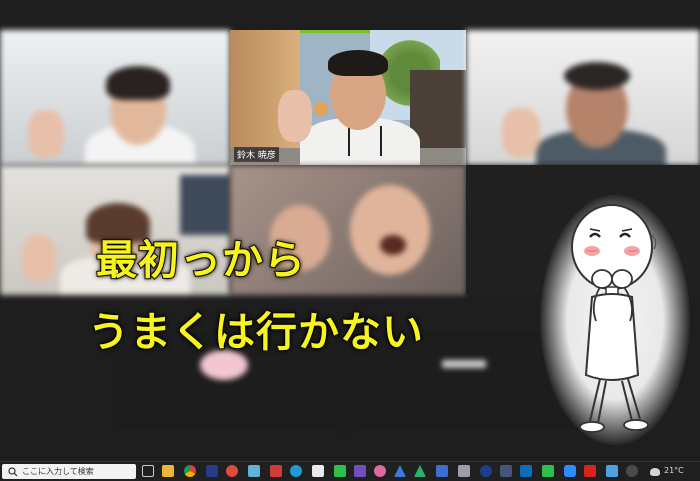 Image resolution: width=700 pixels, height=481 pixels. Describe the element at coordinates (296, 471) in the screenshot. I see `edge-icon` at that location.